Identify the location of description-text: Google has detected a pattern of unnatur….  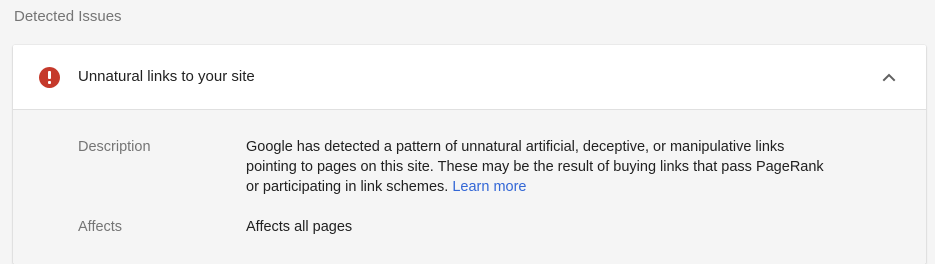
(535, 167).